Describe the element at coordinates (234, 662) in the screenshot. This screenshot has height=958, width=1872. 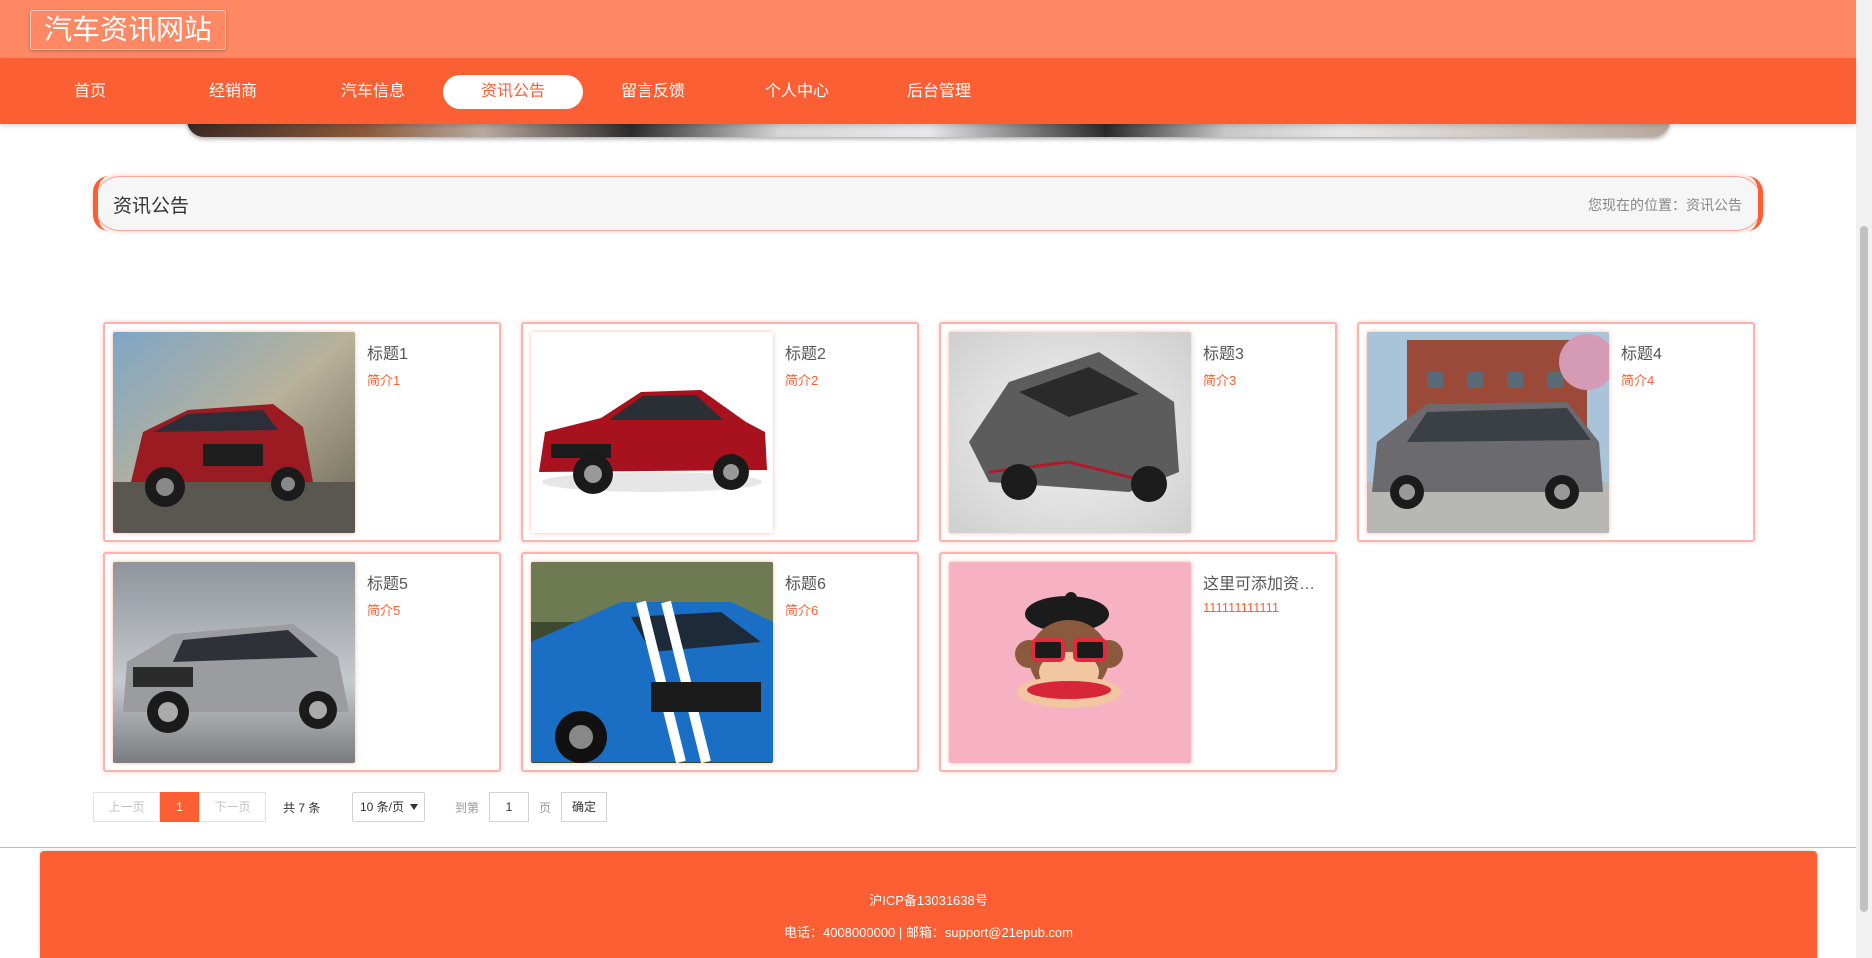
I see `silver-suv-image` at that location.